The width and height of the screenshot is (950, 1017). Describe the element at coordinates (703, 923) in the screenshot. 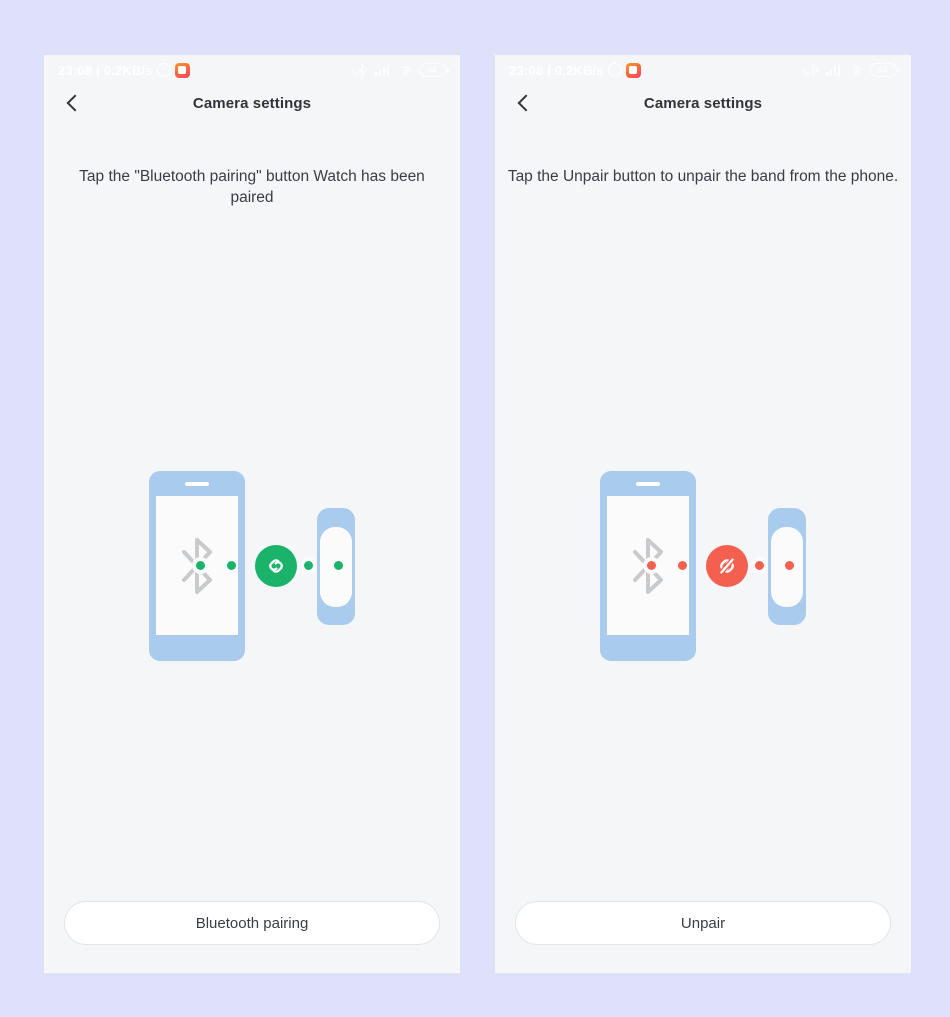

I see `unpair-button: Unpair` at that location.